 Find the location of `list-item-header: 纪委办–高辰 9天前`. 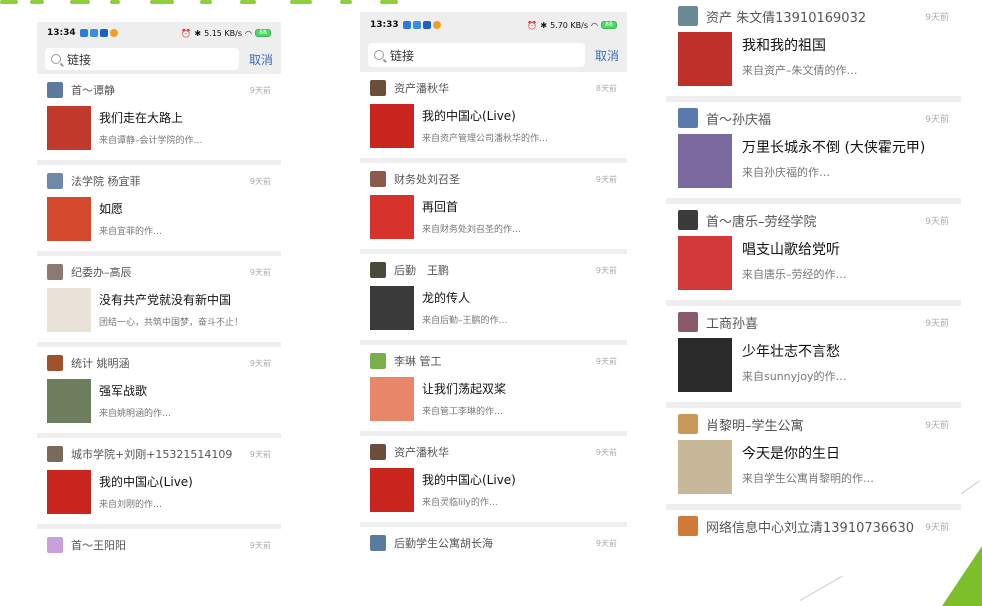

list-item-header: 纪委办–高辰 9天前 is located at coordinates (159, 272).